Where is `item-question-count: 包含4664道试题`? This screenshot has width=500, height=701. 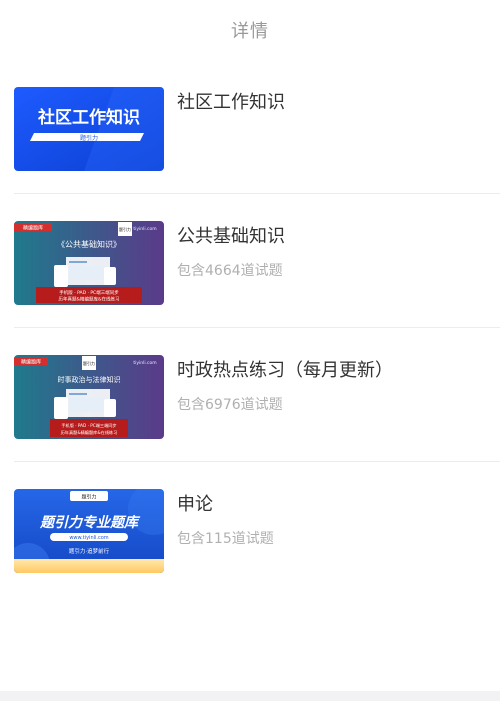 item-question-count: 包含4664道试题 is located at coordinates (230, 271).